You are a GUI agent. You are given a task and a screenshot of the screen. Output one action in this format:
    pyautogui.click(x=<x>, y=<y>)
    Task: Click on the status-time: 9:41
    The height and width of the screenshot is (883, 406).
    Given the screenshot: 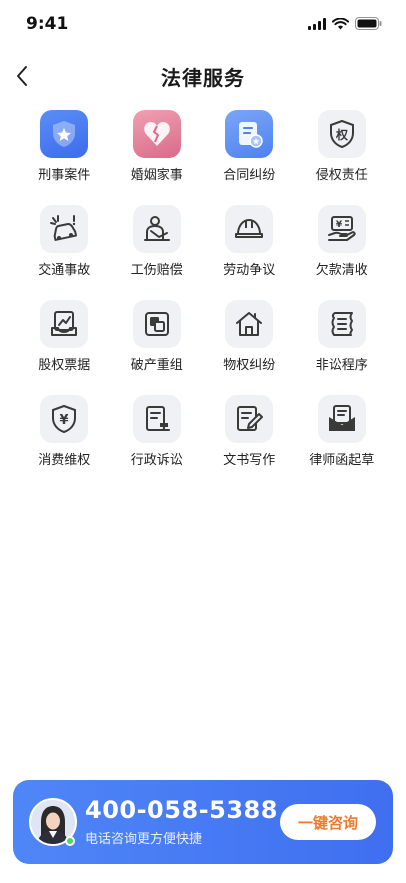 What is the action you would take?
    pyautogui.click(x=47, y=24)
    